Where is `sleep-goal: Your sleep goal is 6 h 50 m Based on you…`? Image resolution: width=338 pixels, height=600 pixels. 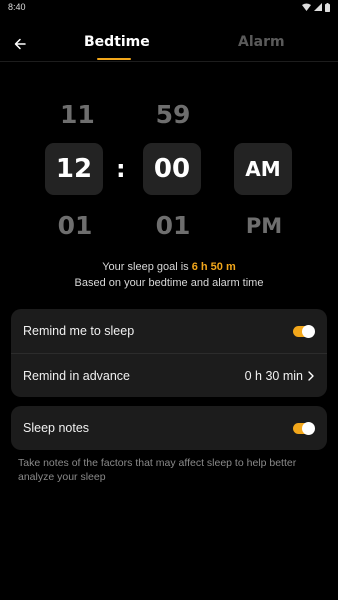
sleep-goal: Your sleep goal is 6 h 50 m Based on you… is located at coordinates (169, 275).